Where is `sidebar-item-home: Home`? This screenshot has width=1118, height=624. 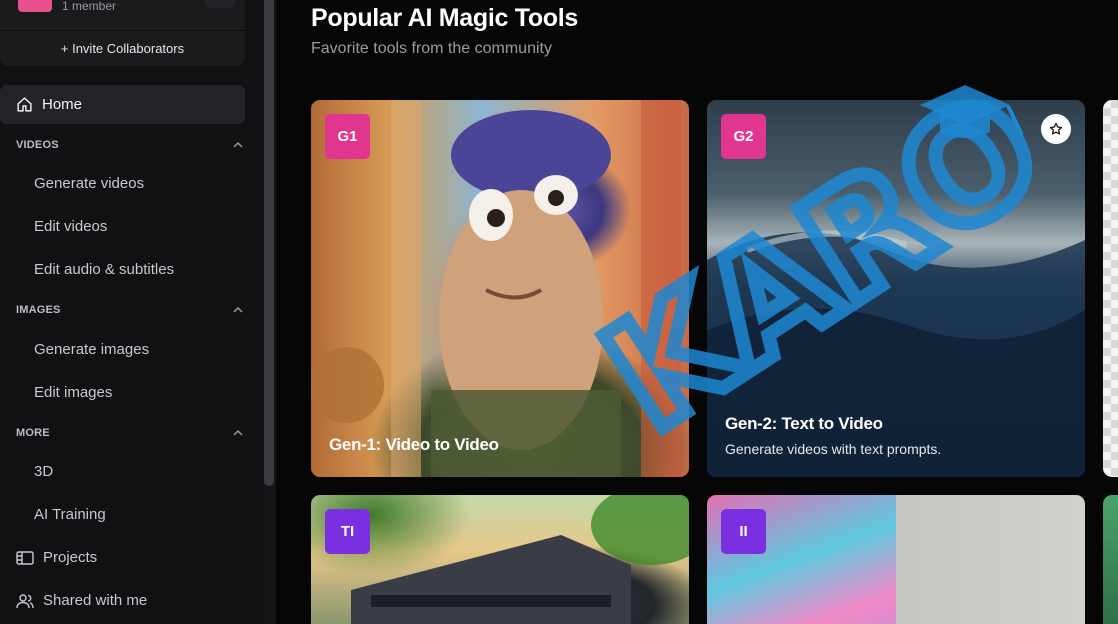
sidebar-item-home: Home is located at coordinates (122, 104).